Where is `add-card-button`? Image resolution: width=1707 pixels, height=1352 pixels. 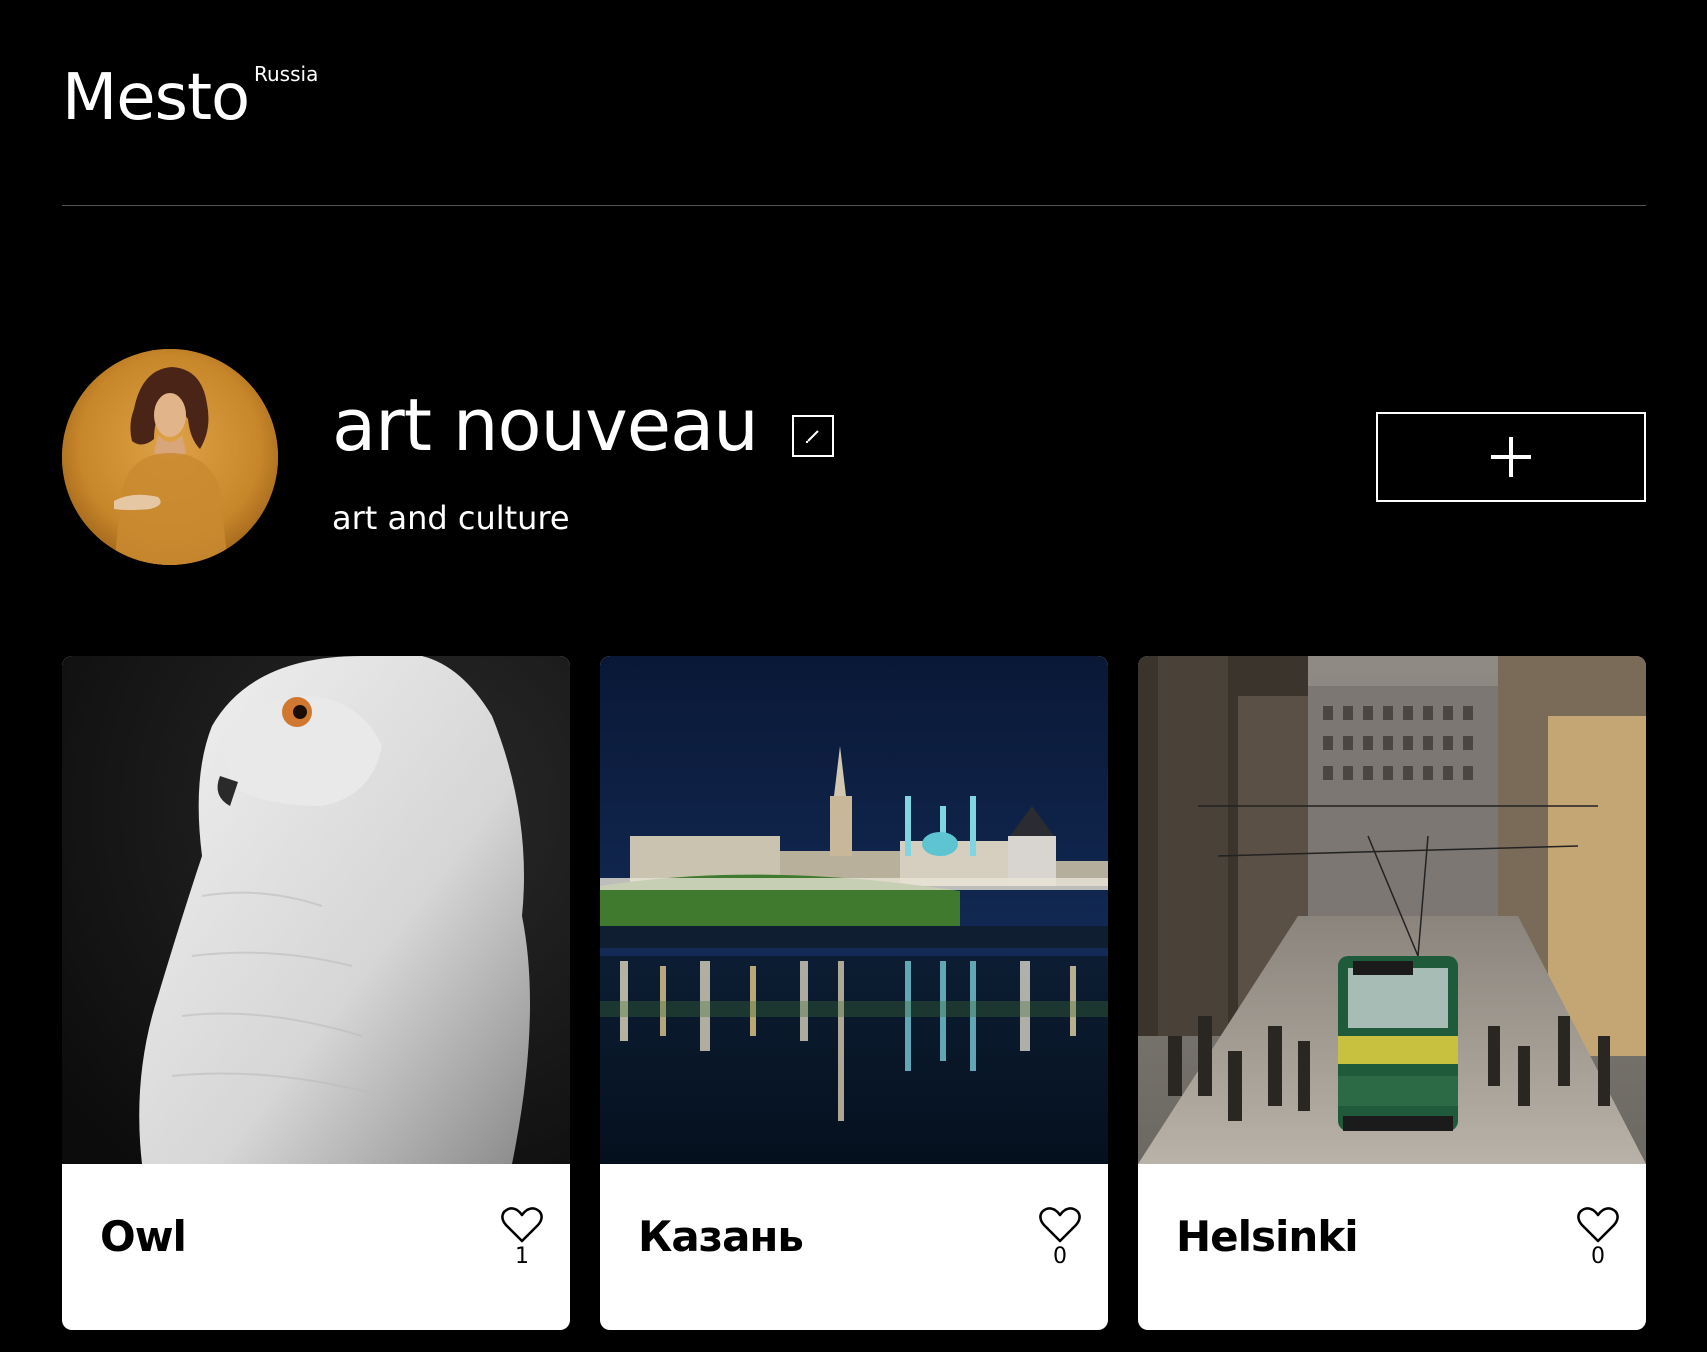 add-card-button is located at coordinates (1511, 457).